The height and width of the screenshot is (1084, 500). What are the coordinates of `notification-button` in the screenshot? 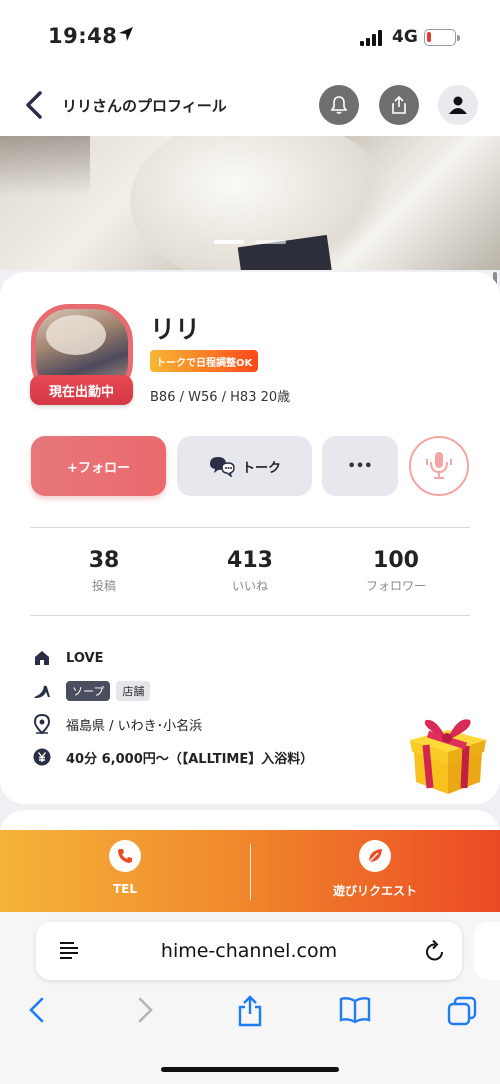 It's located at (339, 105).